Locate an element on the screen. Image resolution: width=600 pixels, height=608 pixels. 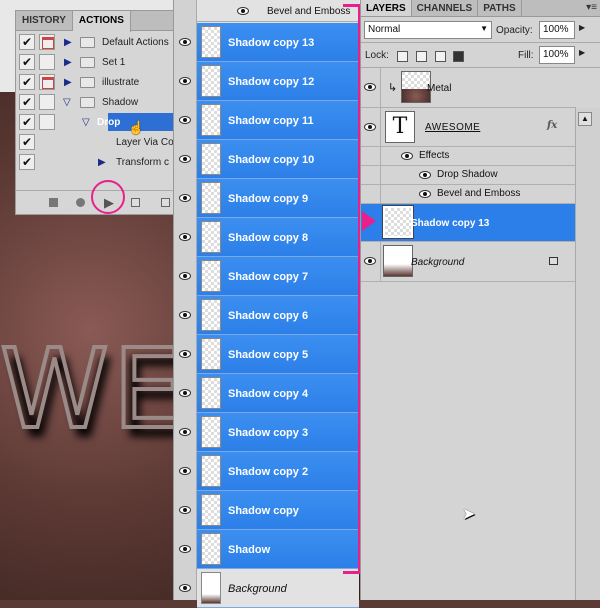
layer-row: Shadow copy 5 is located at coordinates (278, 354).